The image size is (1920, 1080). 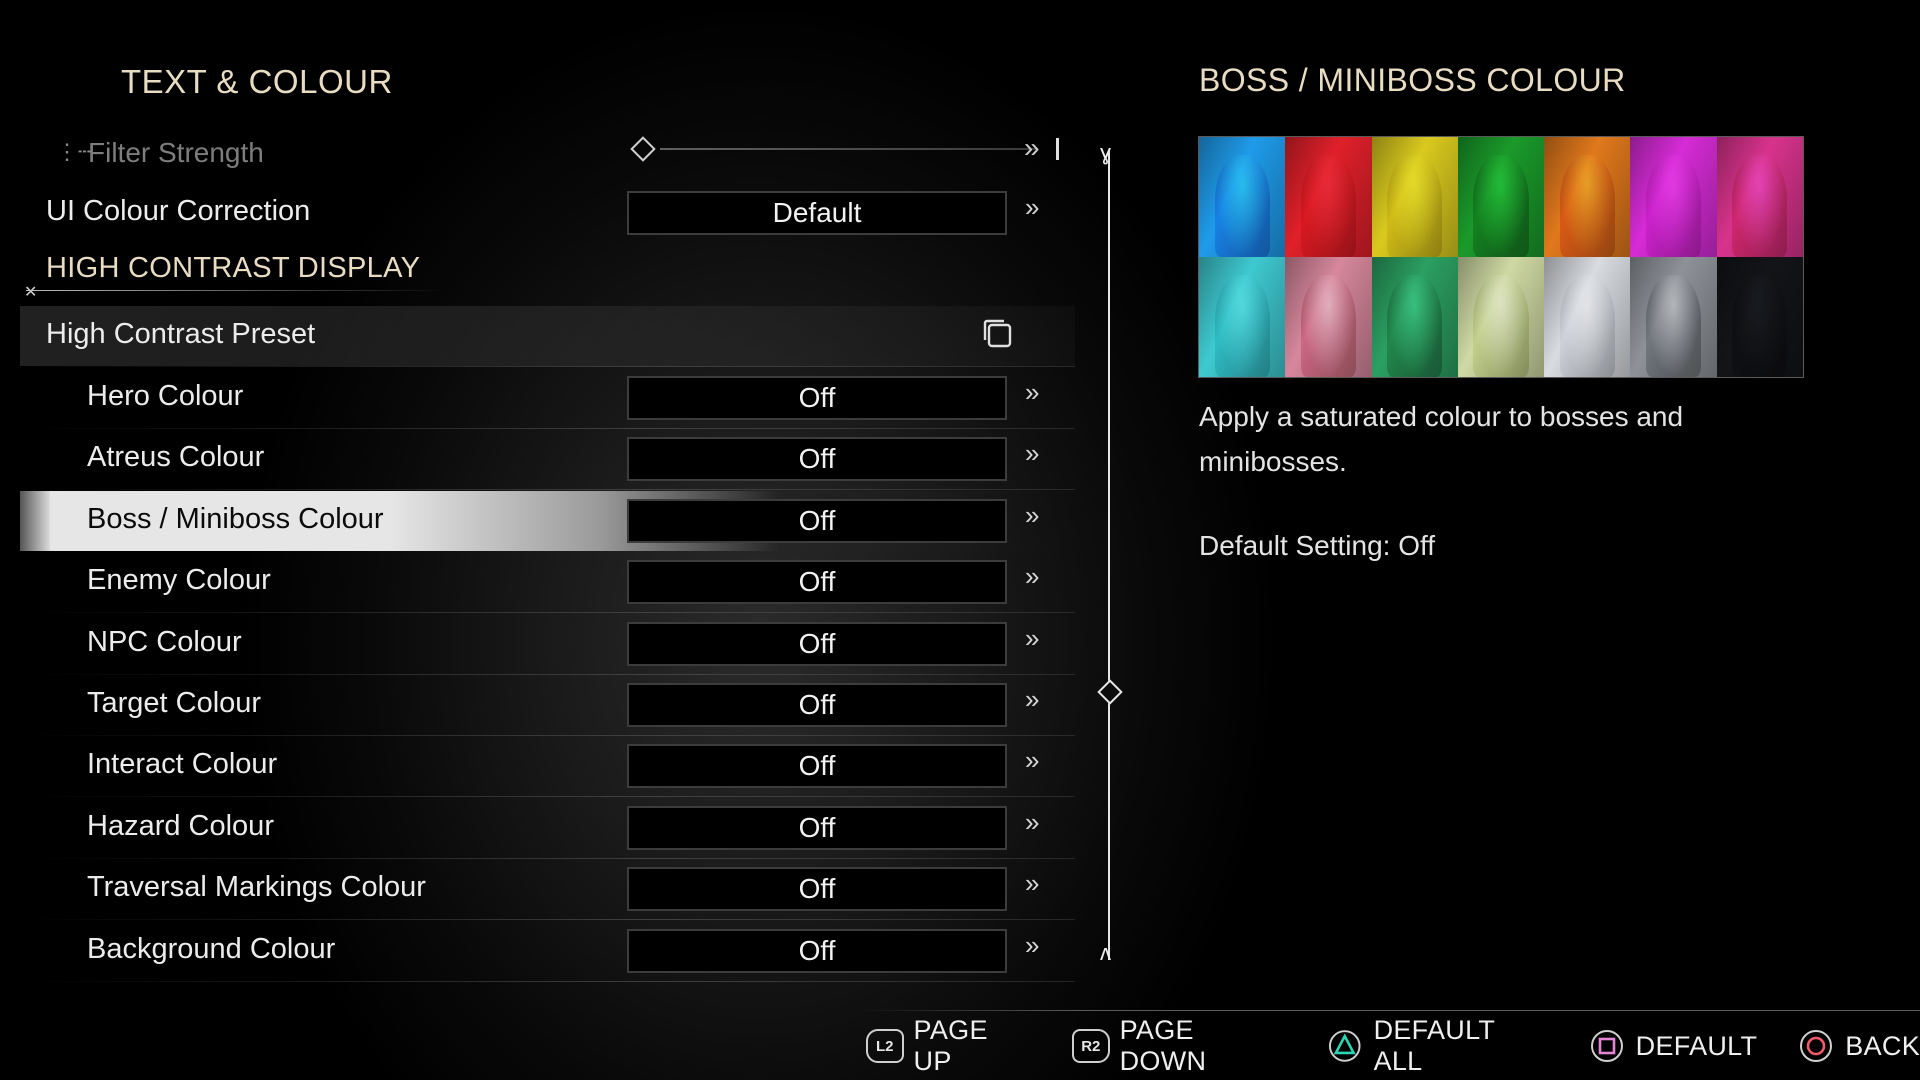 I want to click on setting-label: Background Colour, so click(x=211, y=949).